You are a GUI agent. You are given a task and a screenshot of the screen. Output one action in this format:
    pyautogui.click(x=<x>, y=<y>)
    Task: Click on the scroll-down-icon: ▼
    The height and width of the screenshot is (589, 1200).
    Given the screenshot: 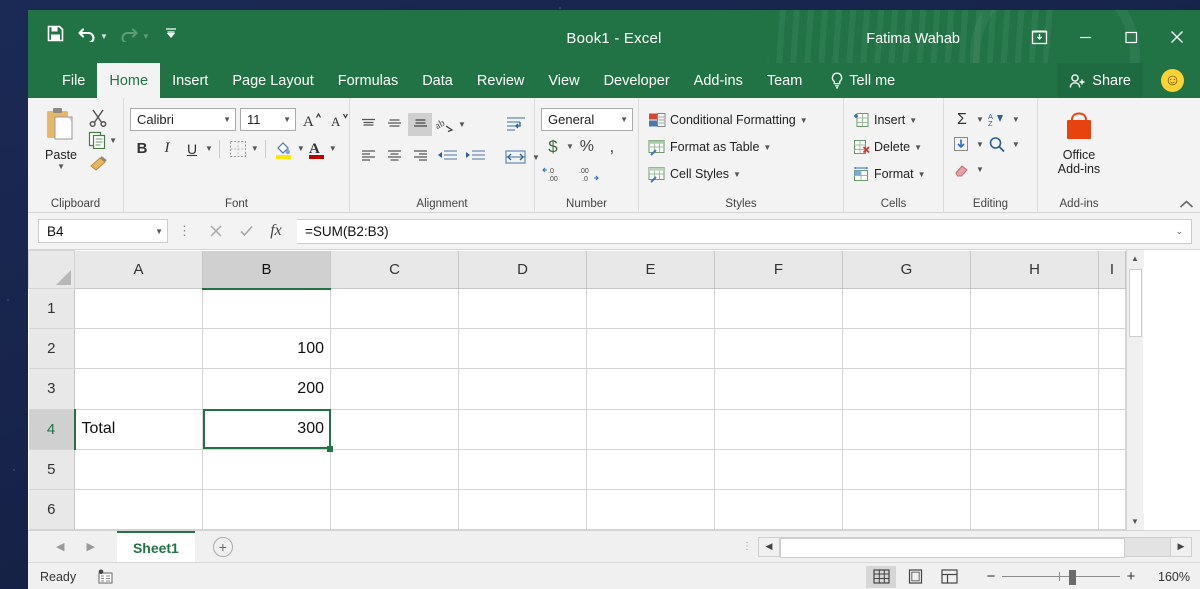 What is the action you would take?
    pyautogui.click(x=1135, y=521)
    